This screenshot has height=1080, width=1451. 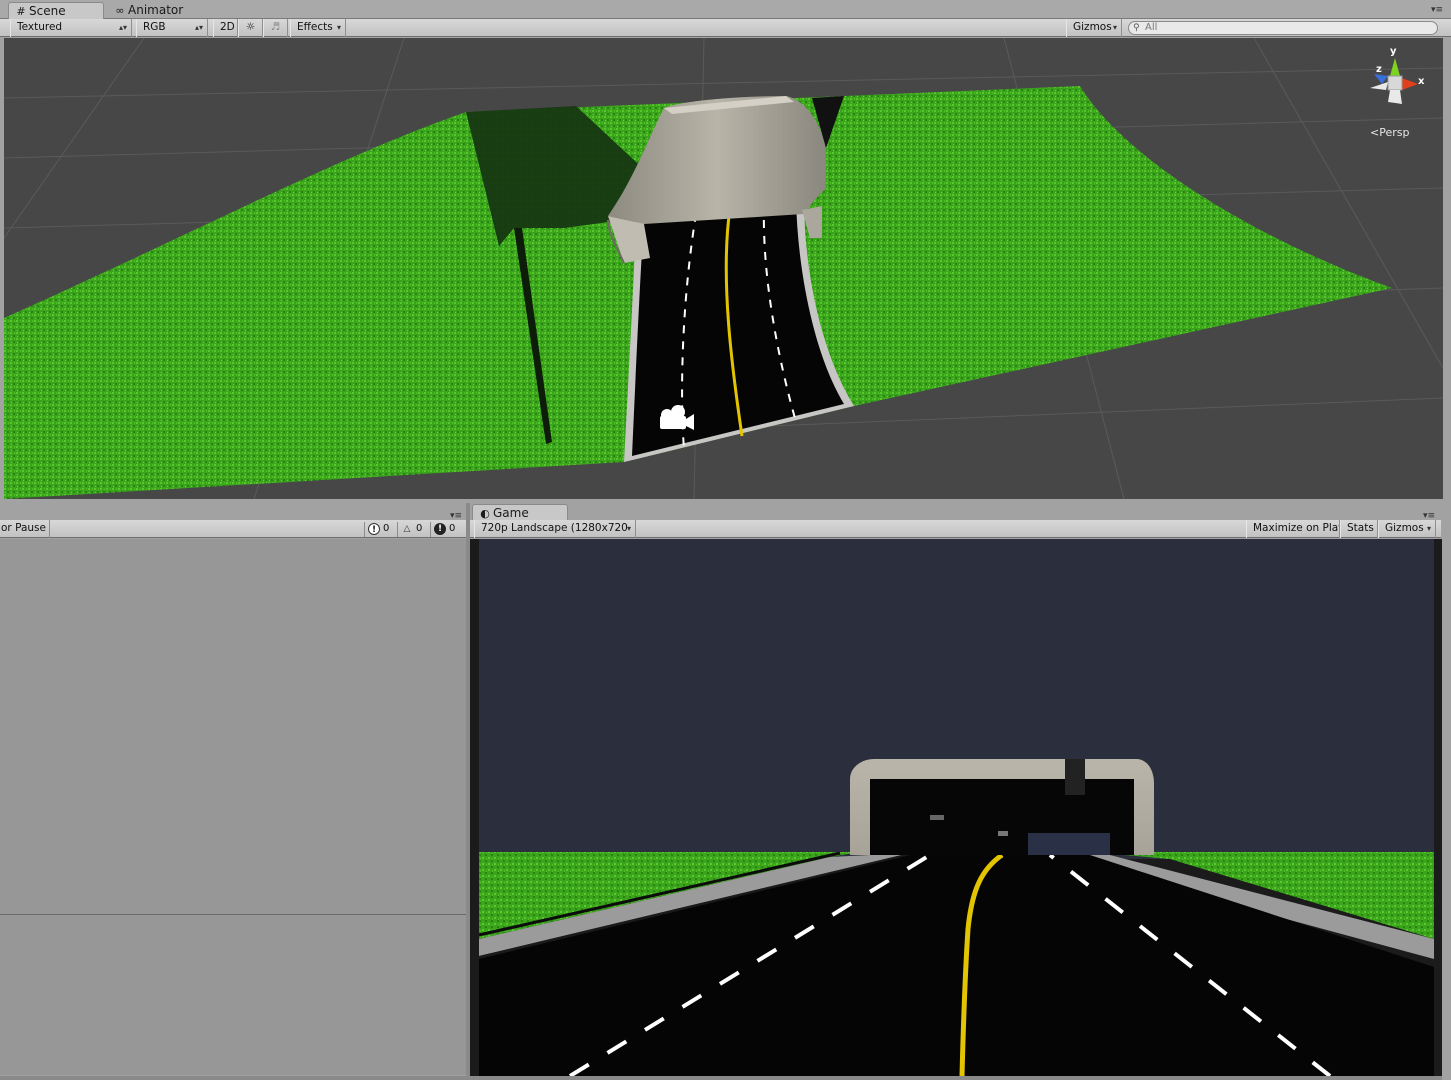 I want to click on game-gizmos-dropdown: Gizmos ▾, so click(x=1407, y=529).